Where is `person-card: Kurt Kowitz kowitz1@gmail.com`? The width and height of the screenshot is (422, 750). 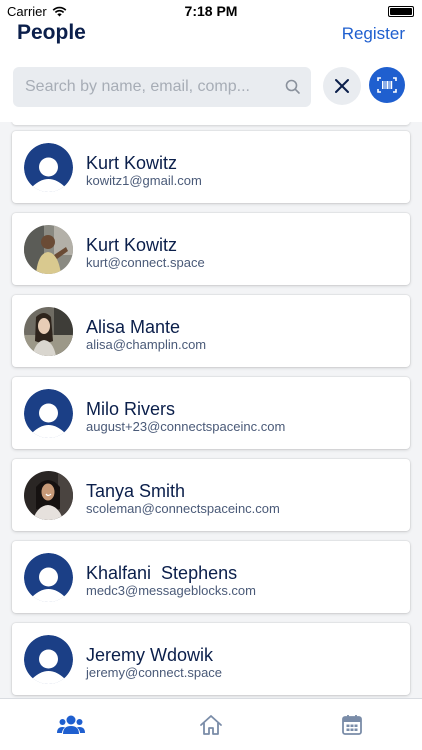 person-card: Kurt Kowitz kowitz1@gmail.com is located at coordinates (211, 167).